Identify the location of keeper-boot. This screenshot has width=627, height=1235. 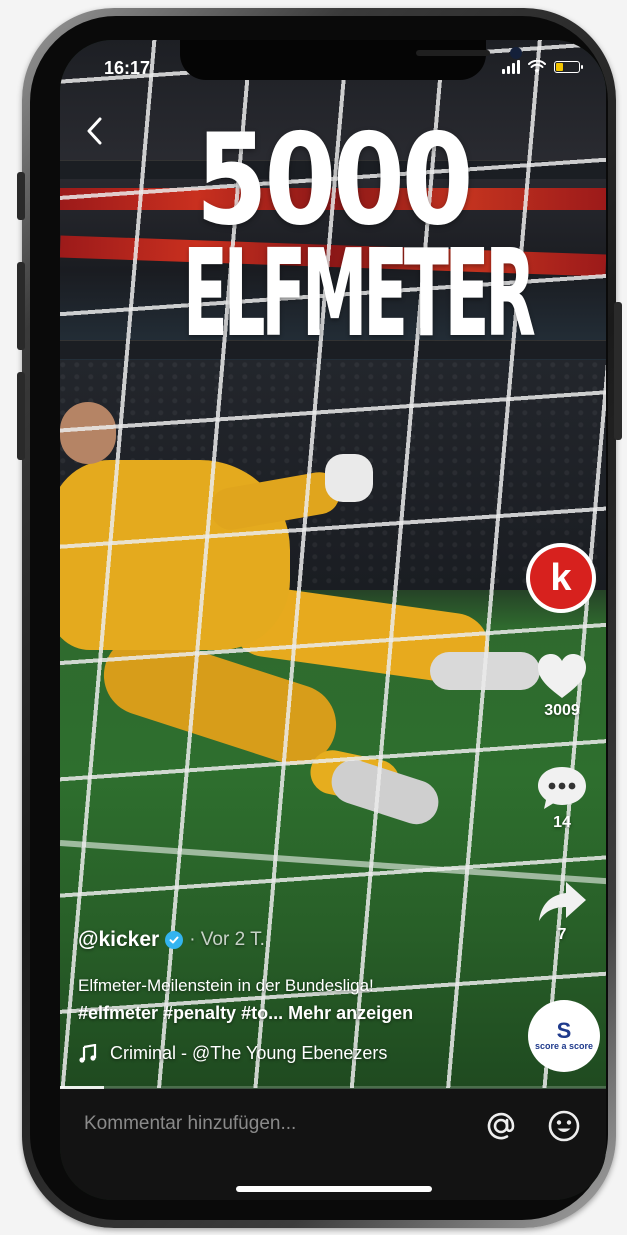
(485, 671).